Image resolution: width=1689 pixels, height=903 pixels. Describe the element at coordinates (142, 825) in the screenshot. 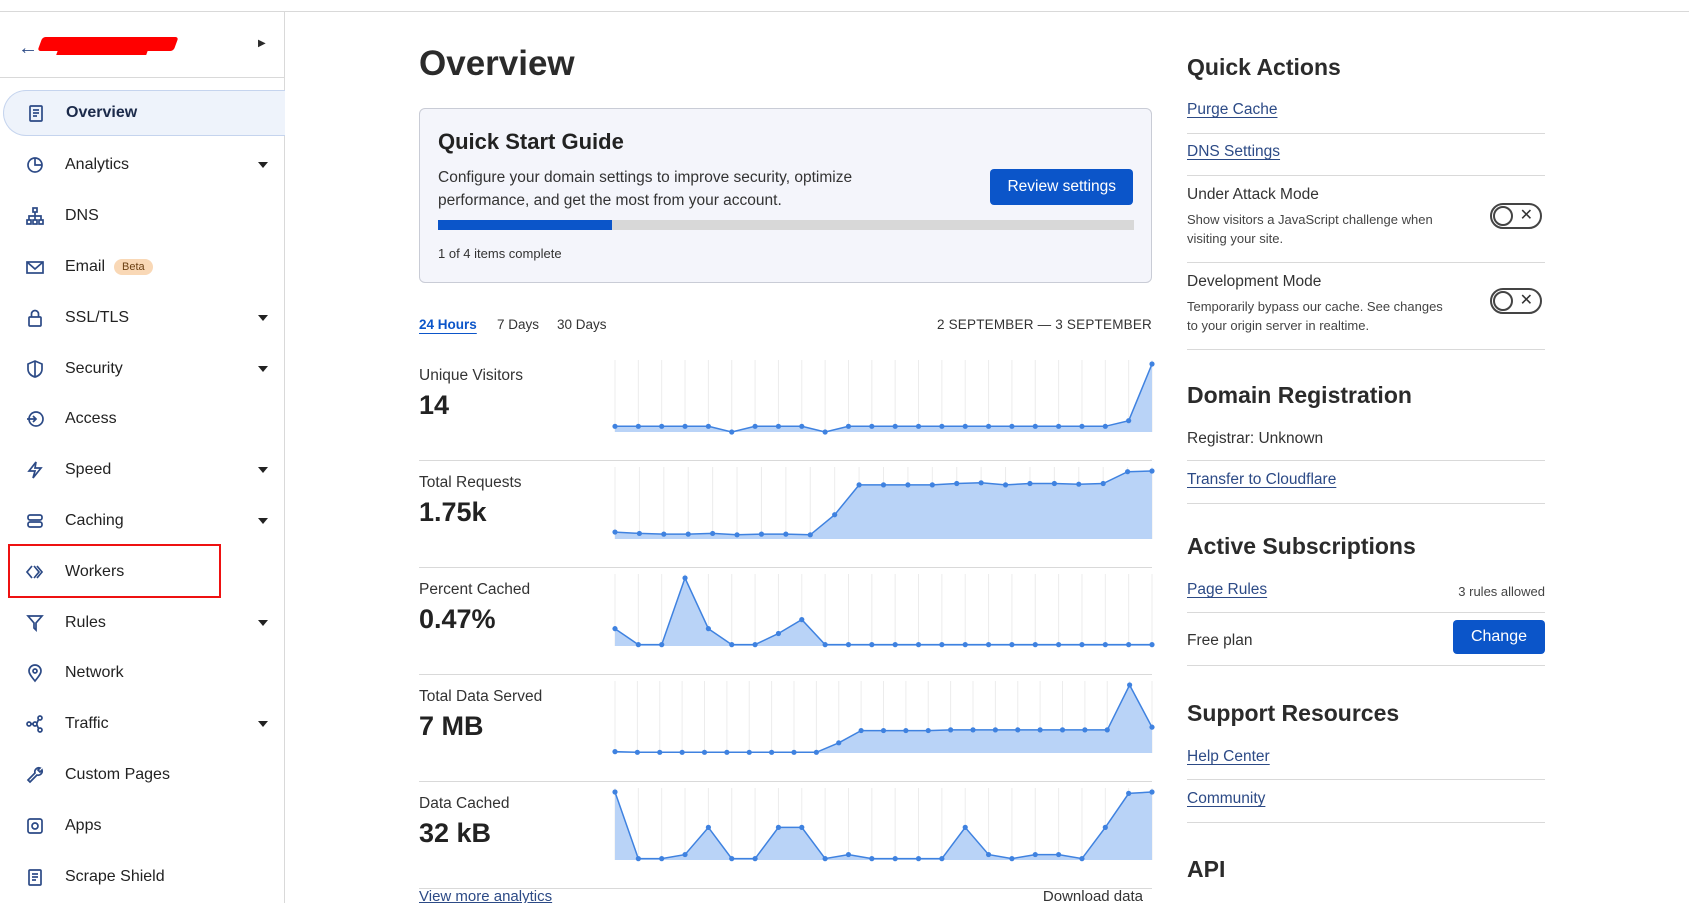

I see `sidebar-item-apps: Apps` at that location.